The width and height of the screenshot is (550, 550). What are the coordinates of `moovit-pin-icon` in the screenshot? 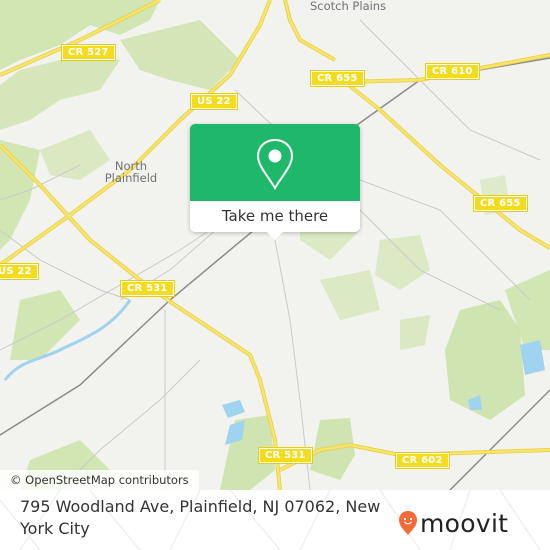 It's located at (408, 523).